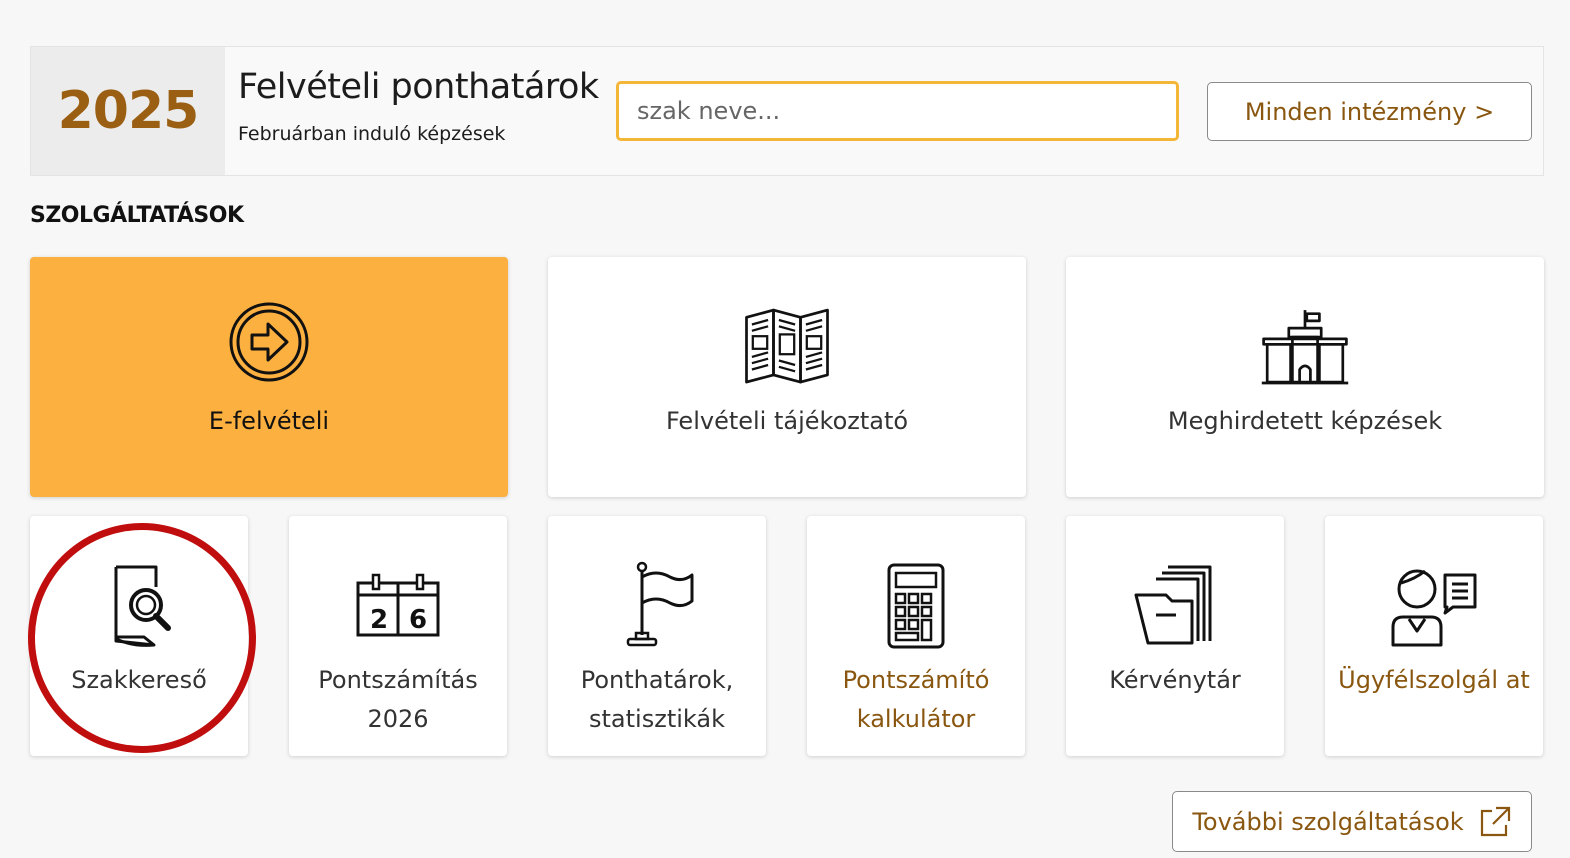 The width and height of the screenshot is (1570, 858). I want to click on flag-icon, so click(660, 604).